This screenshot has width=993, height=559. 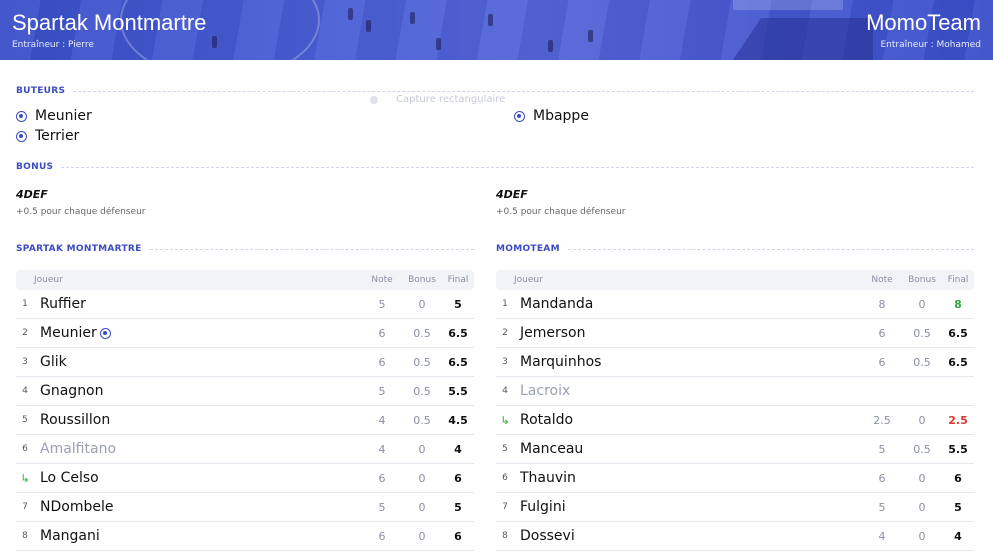 I want to click on player-row: 2 Meunier 6 0.5 6.5, so click(x=245, y=333).